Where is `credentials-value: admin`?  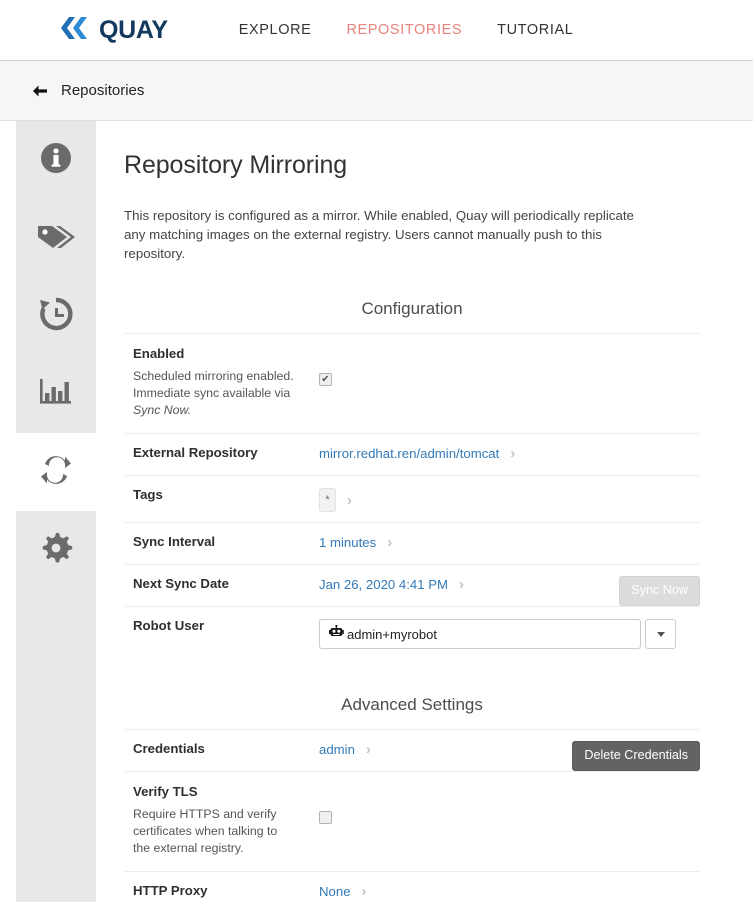
credentials-value: admin is located at coordinates (337, 749).